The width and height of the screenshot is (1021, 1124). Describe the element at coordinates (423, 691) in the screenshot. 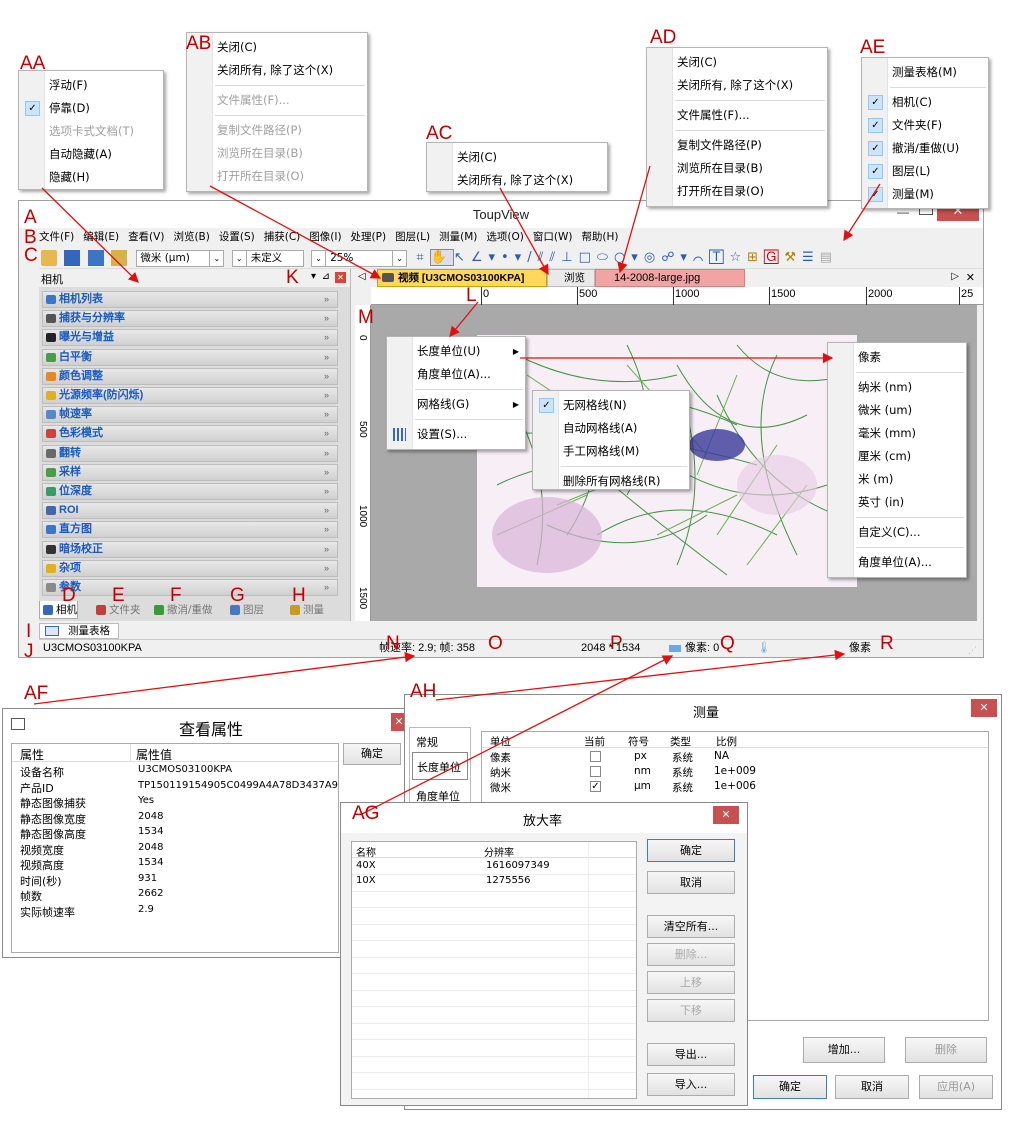

I see `label-ah: AH` at that location.